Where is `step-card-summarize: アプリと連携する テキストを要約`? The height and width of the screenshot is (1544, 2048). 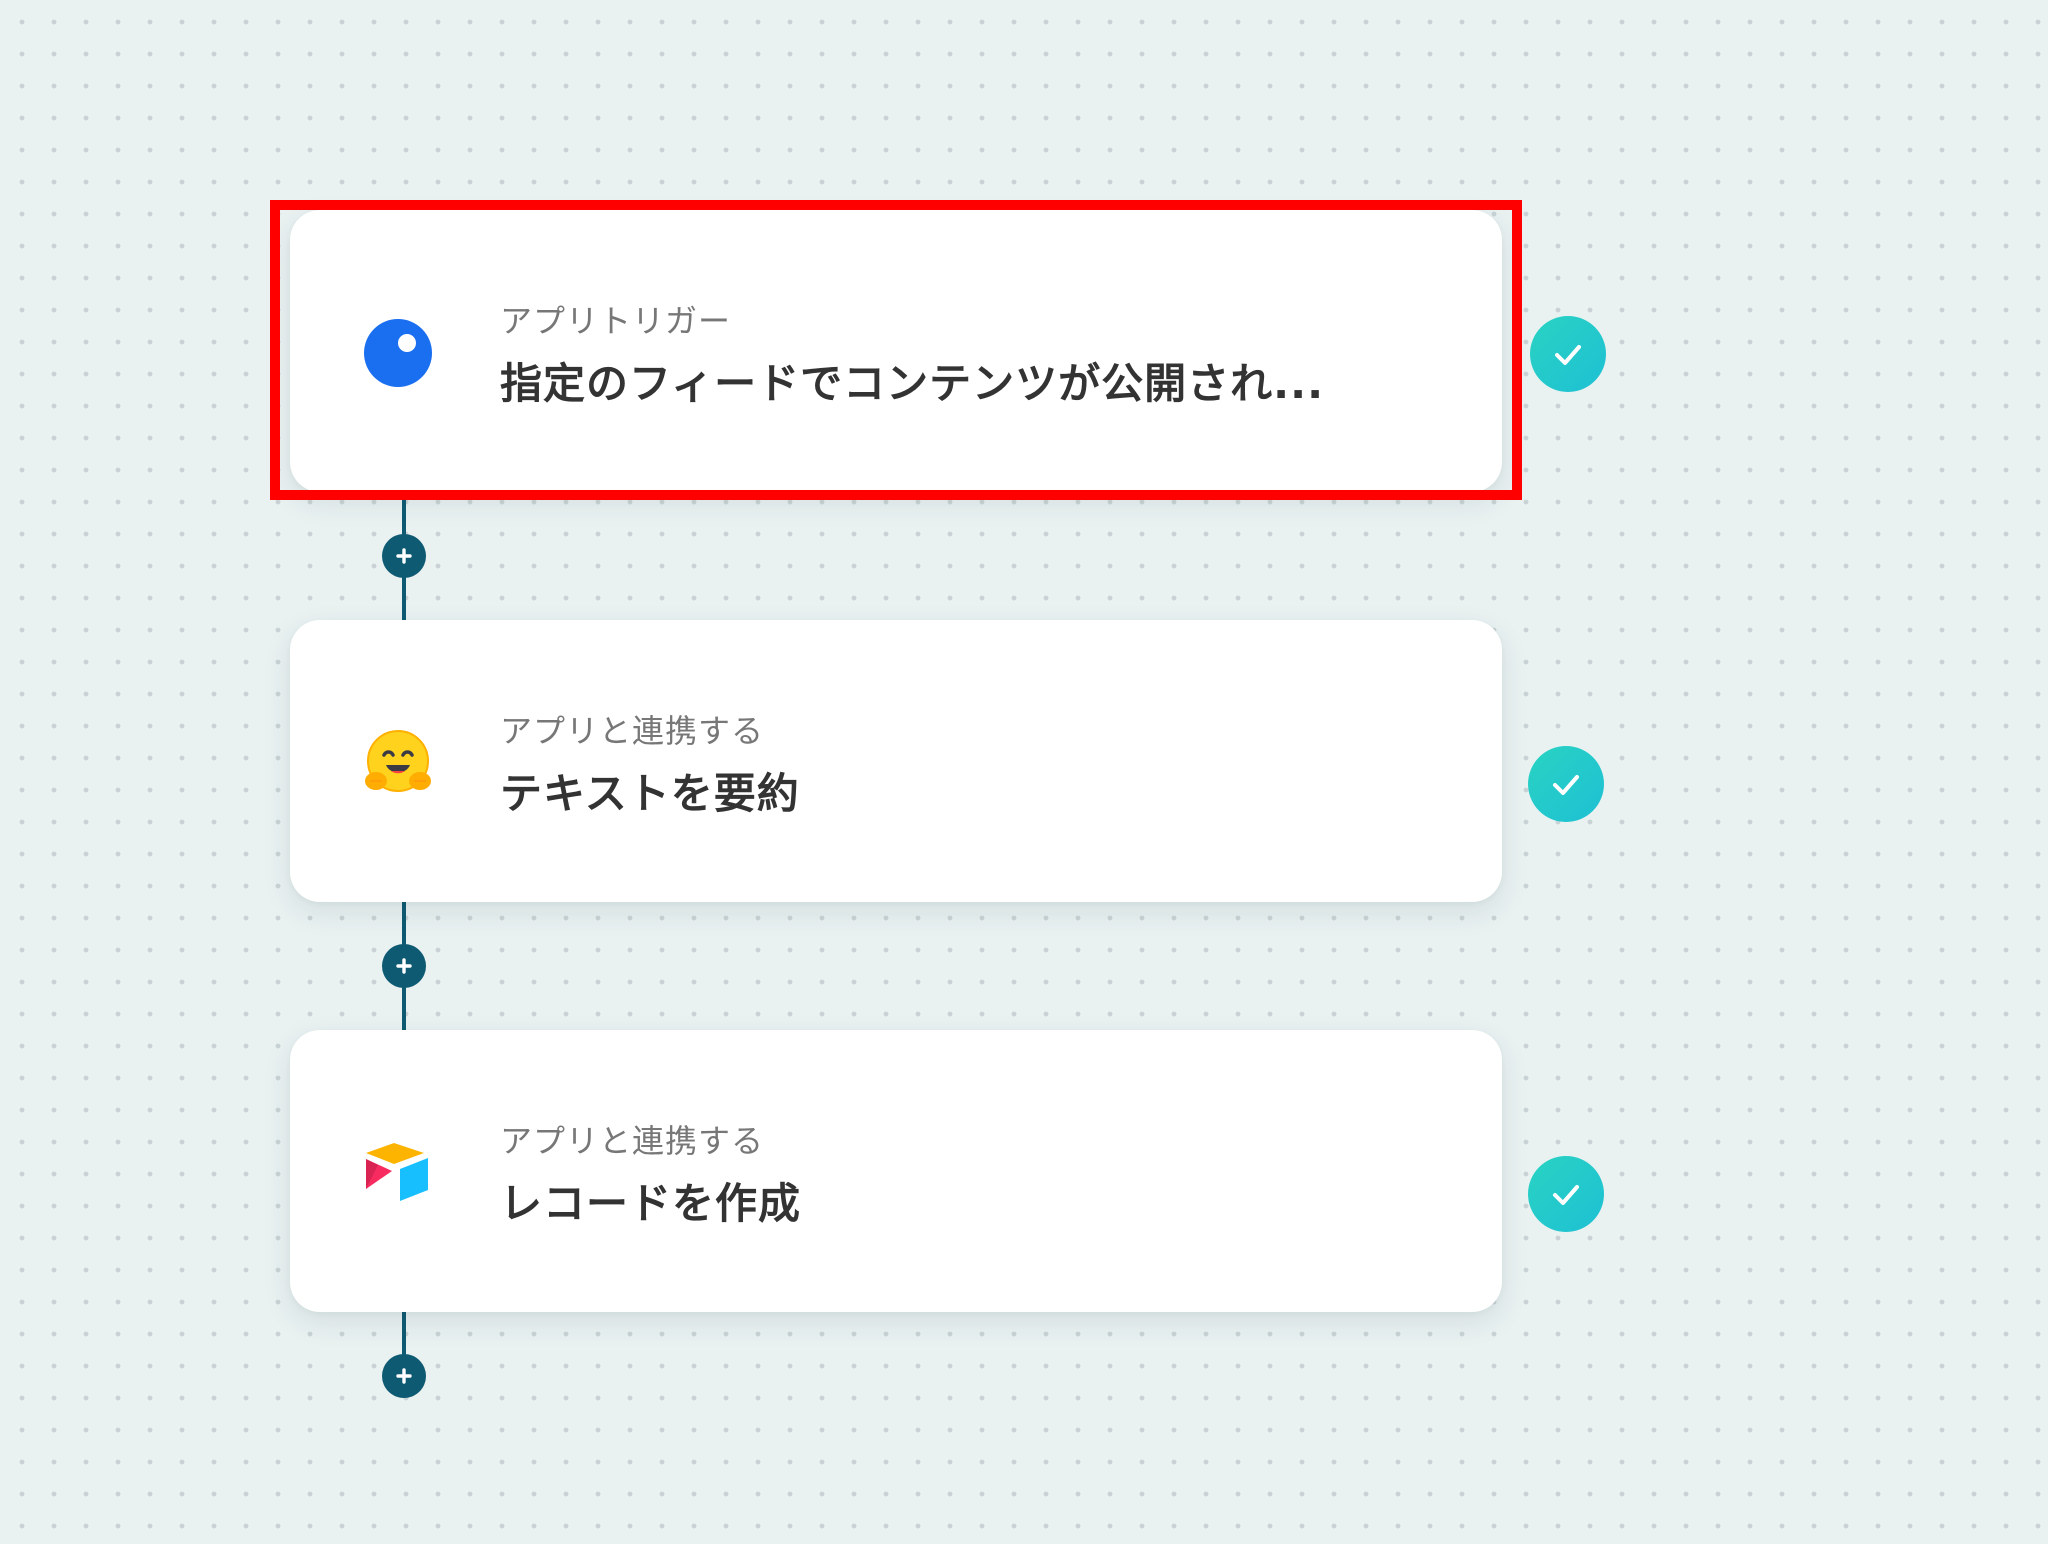 step-card-summarize: アプリと連携する テキストを要約 is located at coordinates (896, 761).